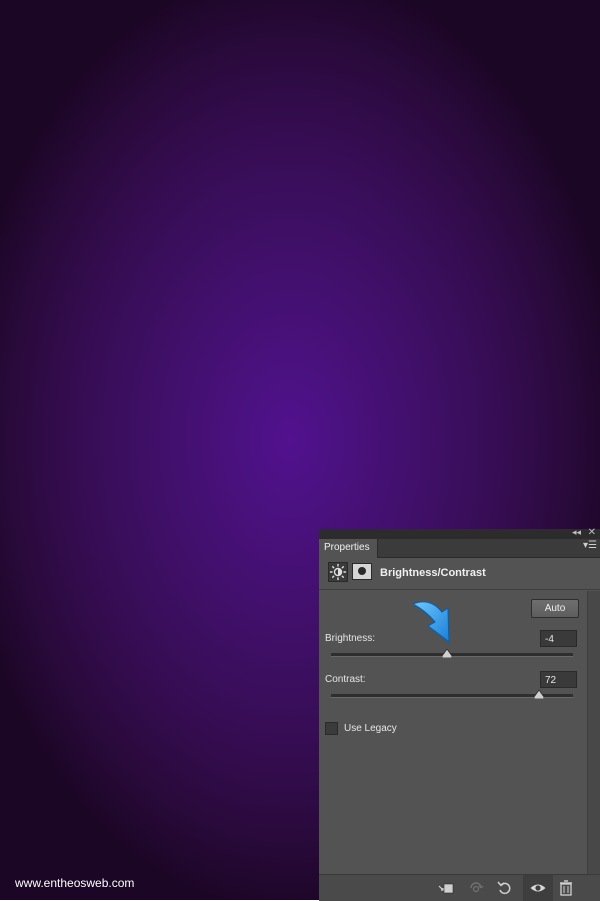 Image resolution: width=600 pixels, height=901 pixels. I want to click on panel-titlebar: ◂◂ ✕, so click(459, 533).